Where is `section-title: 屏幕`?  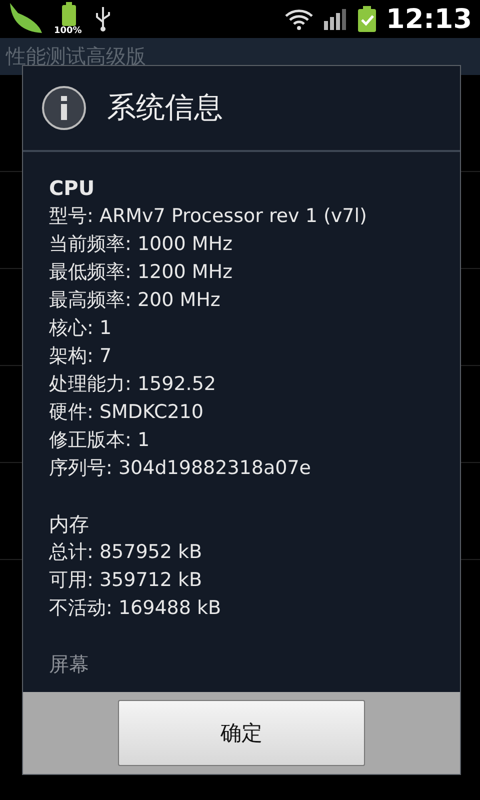 section-title: 屏幕 is located at coordinates (69, 664).